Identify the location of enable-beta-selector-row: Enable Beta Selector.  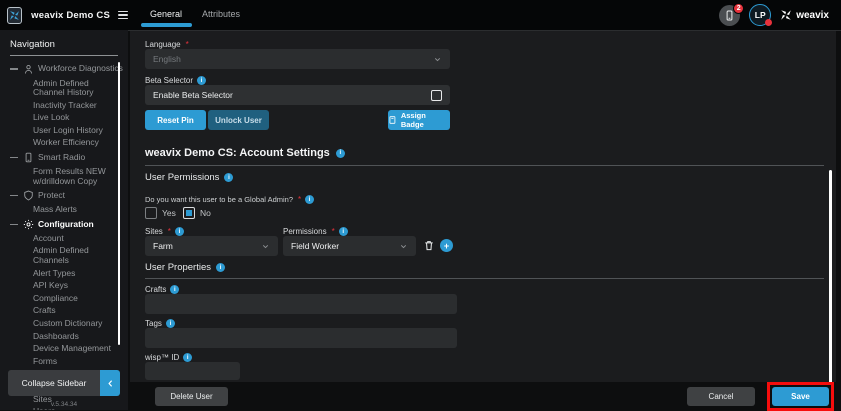
(297, 95).